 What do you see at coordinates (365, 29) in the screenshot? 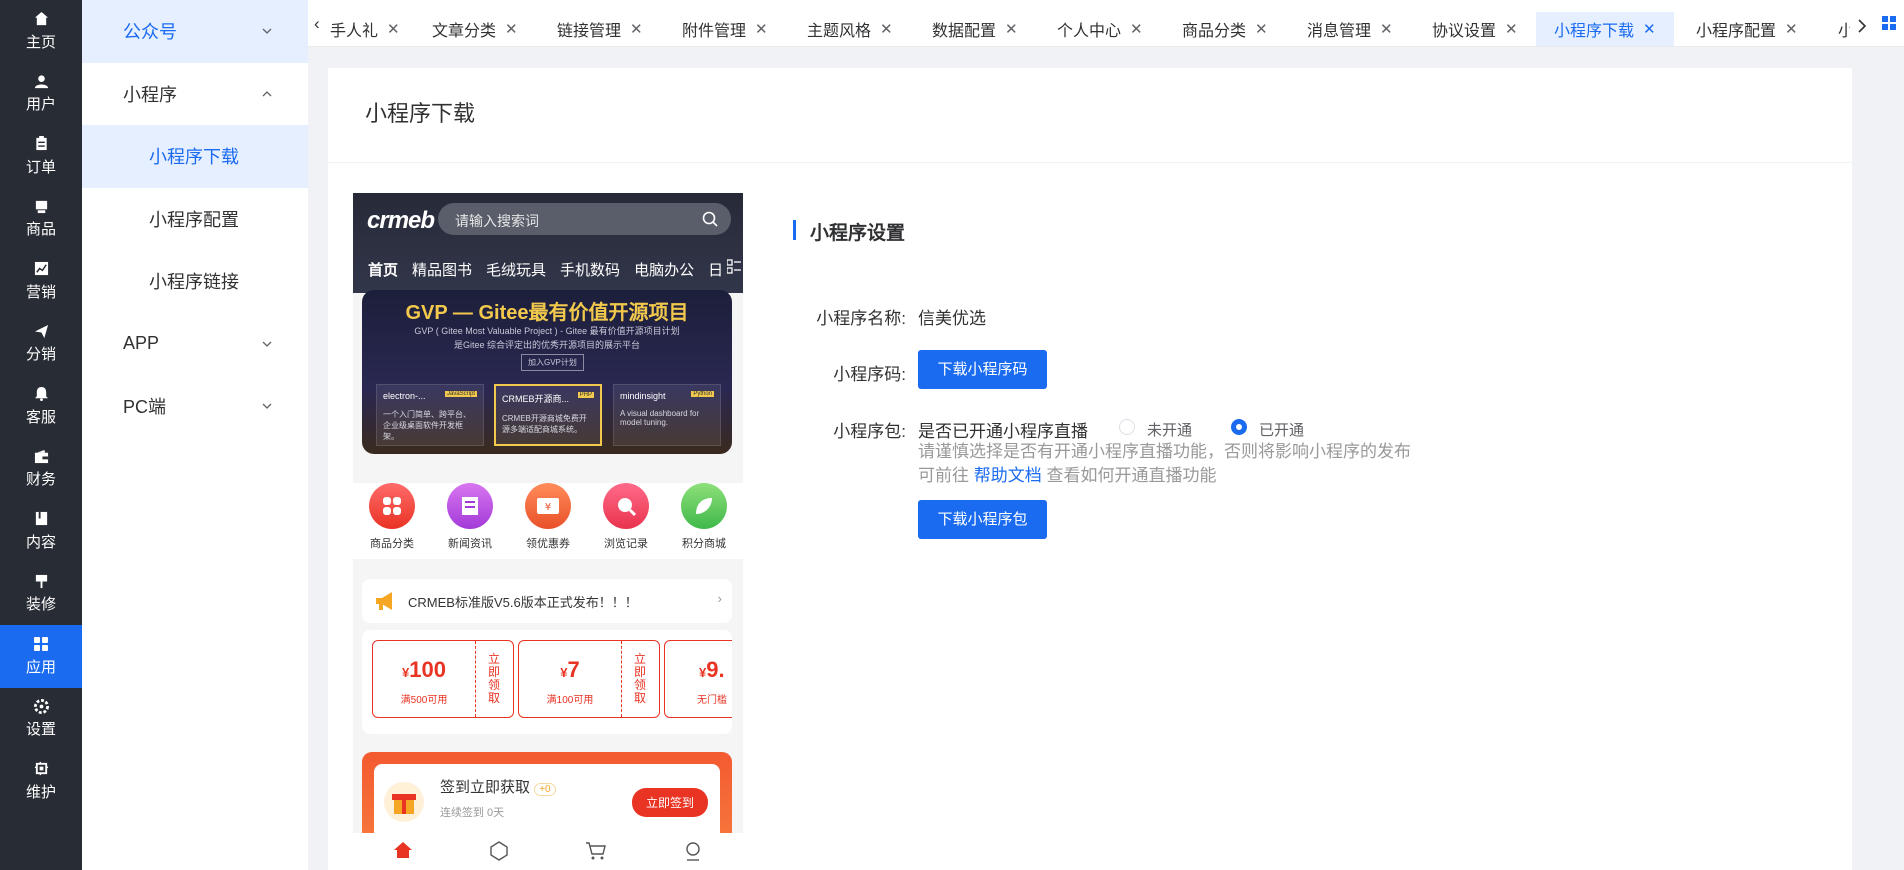
I see `tab-item: 手人礼 ✕` at bounding box center [365, 29].